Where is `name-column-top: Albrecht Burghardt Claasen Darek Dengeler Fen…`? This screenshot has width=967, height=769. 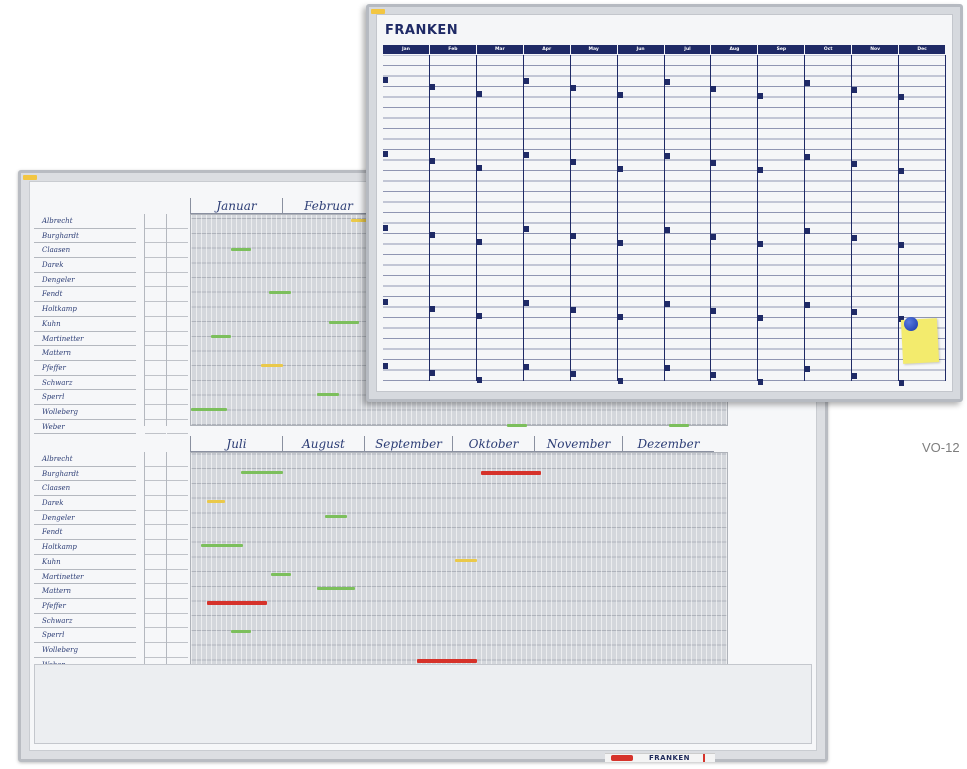
name-column-top: Albrecht Burghardt Claasen Darek Dengeler Fen… is located at coordinates (85, 324).